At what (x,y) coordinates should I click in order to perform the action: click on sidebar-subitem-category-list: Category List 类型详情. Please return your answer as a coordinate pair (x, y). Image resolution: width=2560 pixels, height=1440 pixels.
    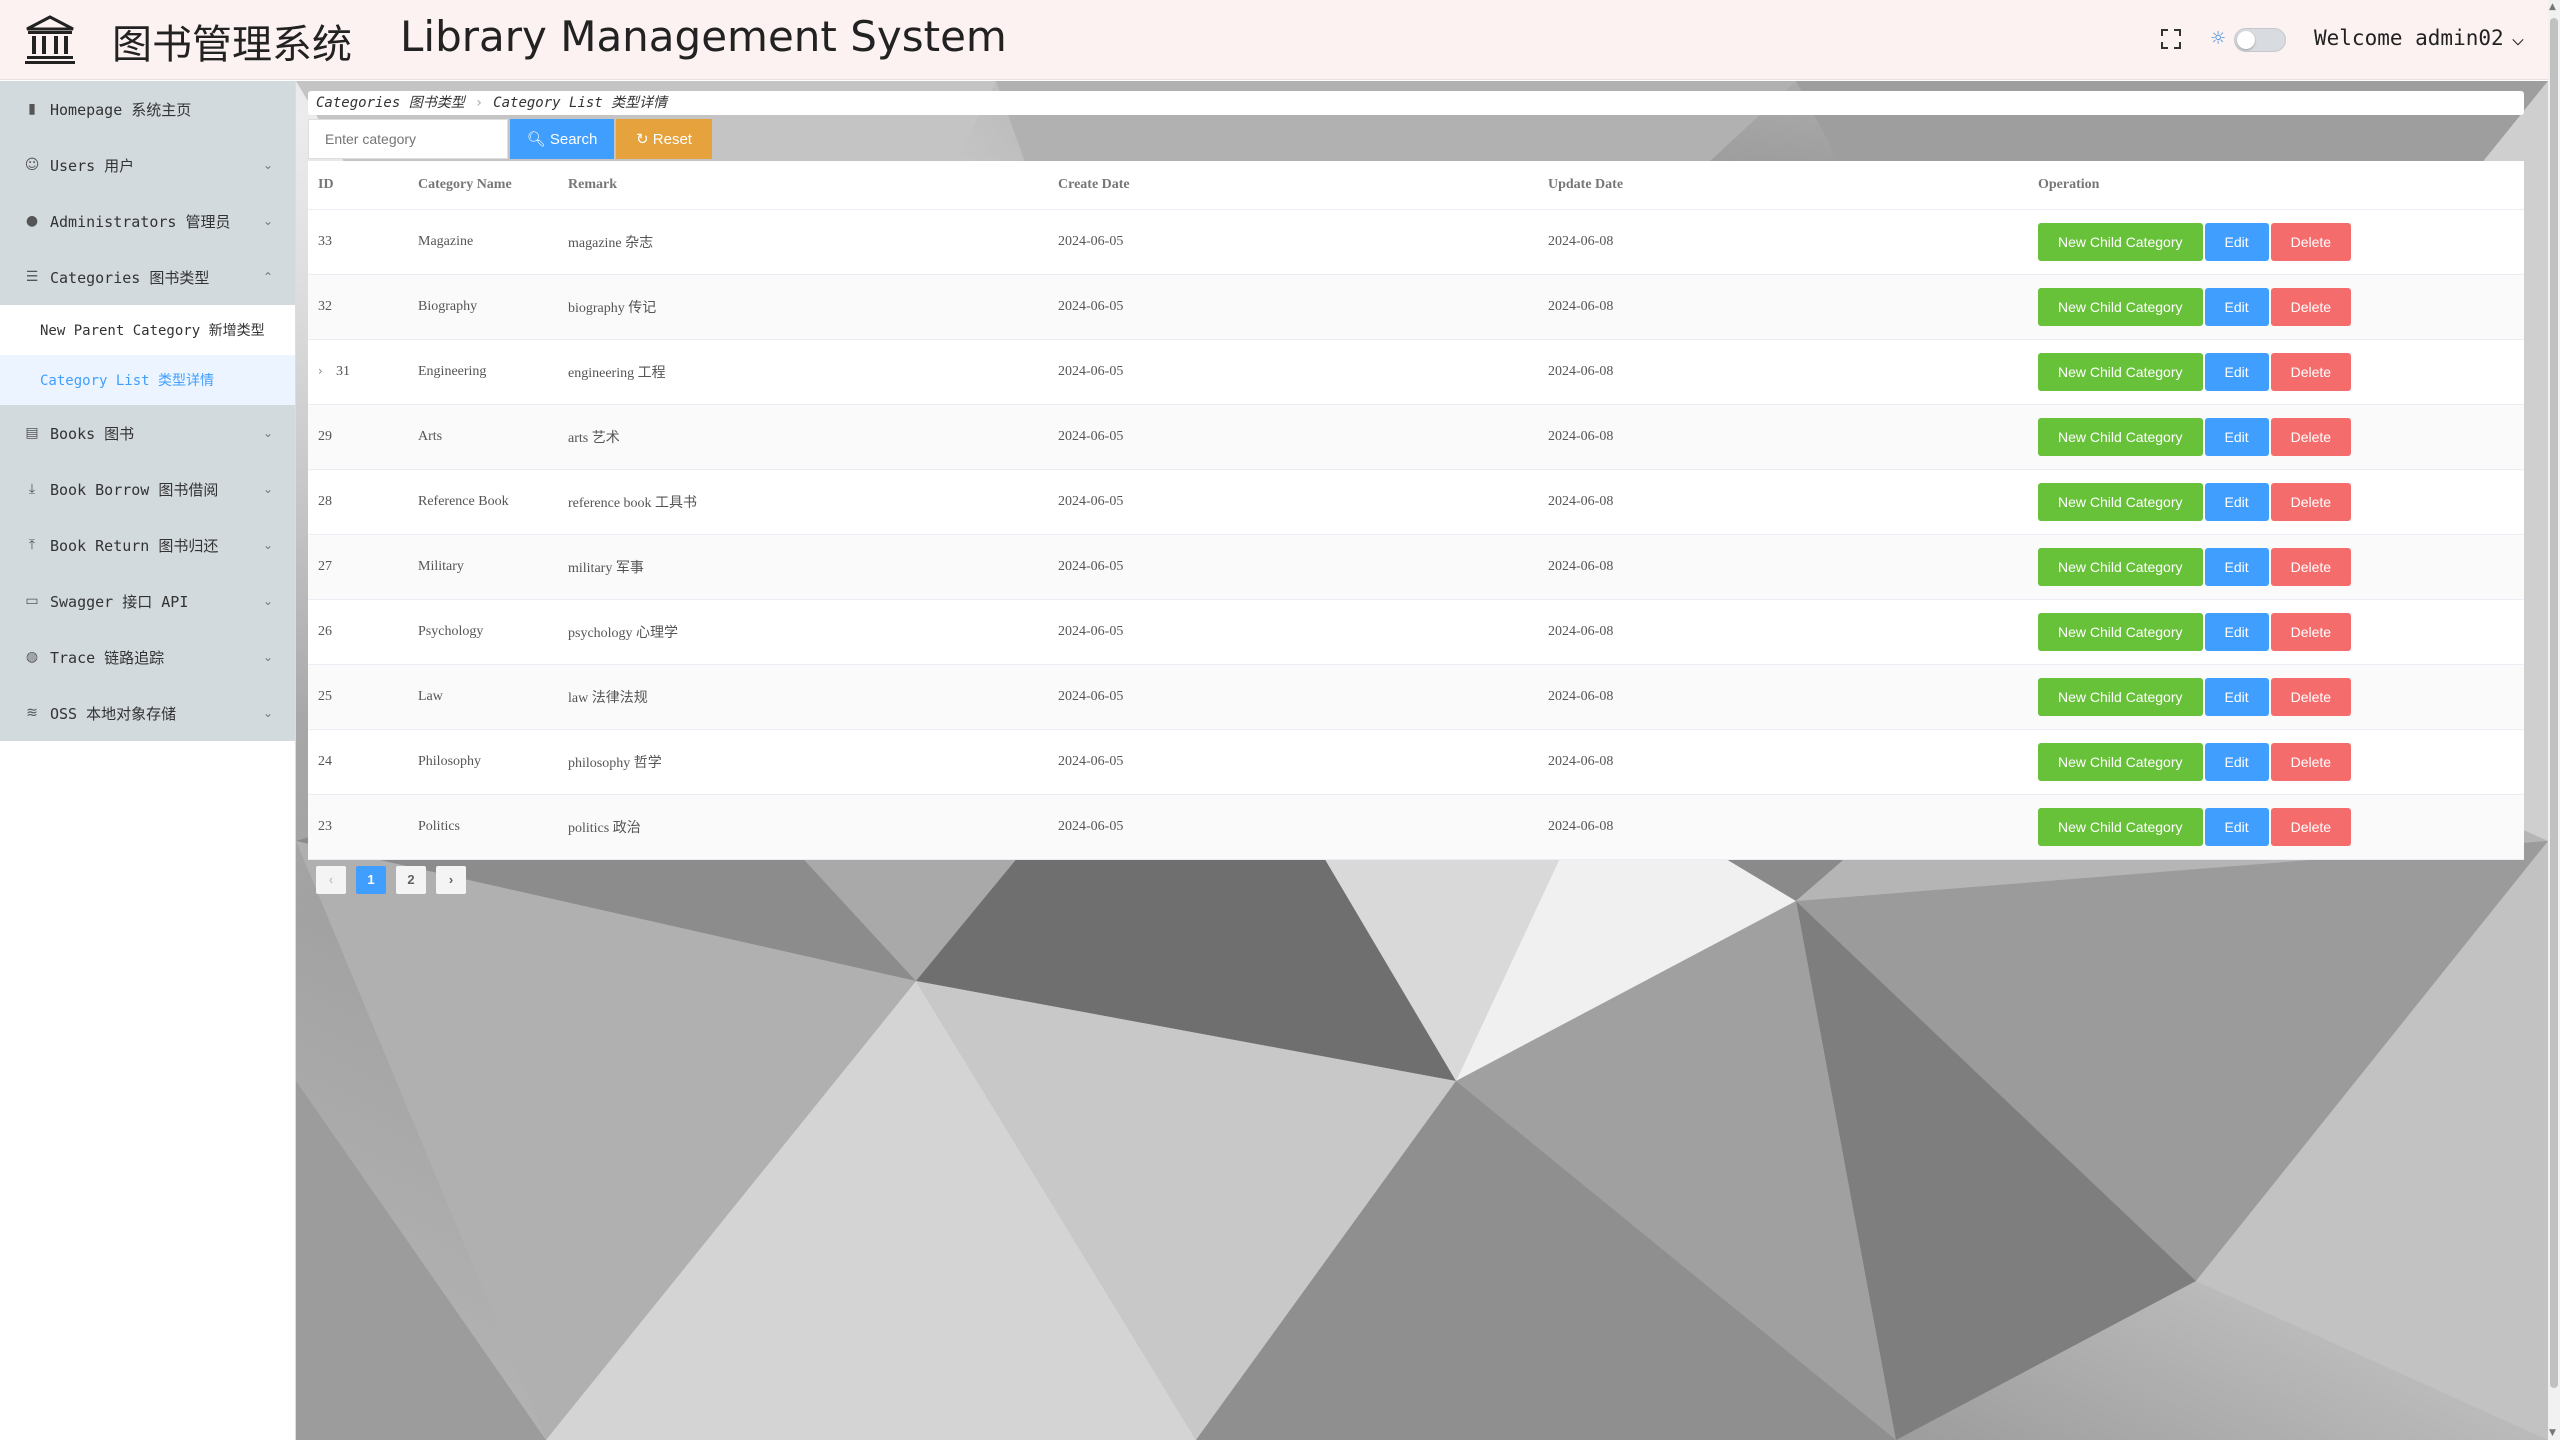
    Looking at the image, I should click on (147, 380).